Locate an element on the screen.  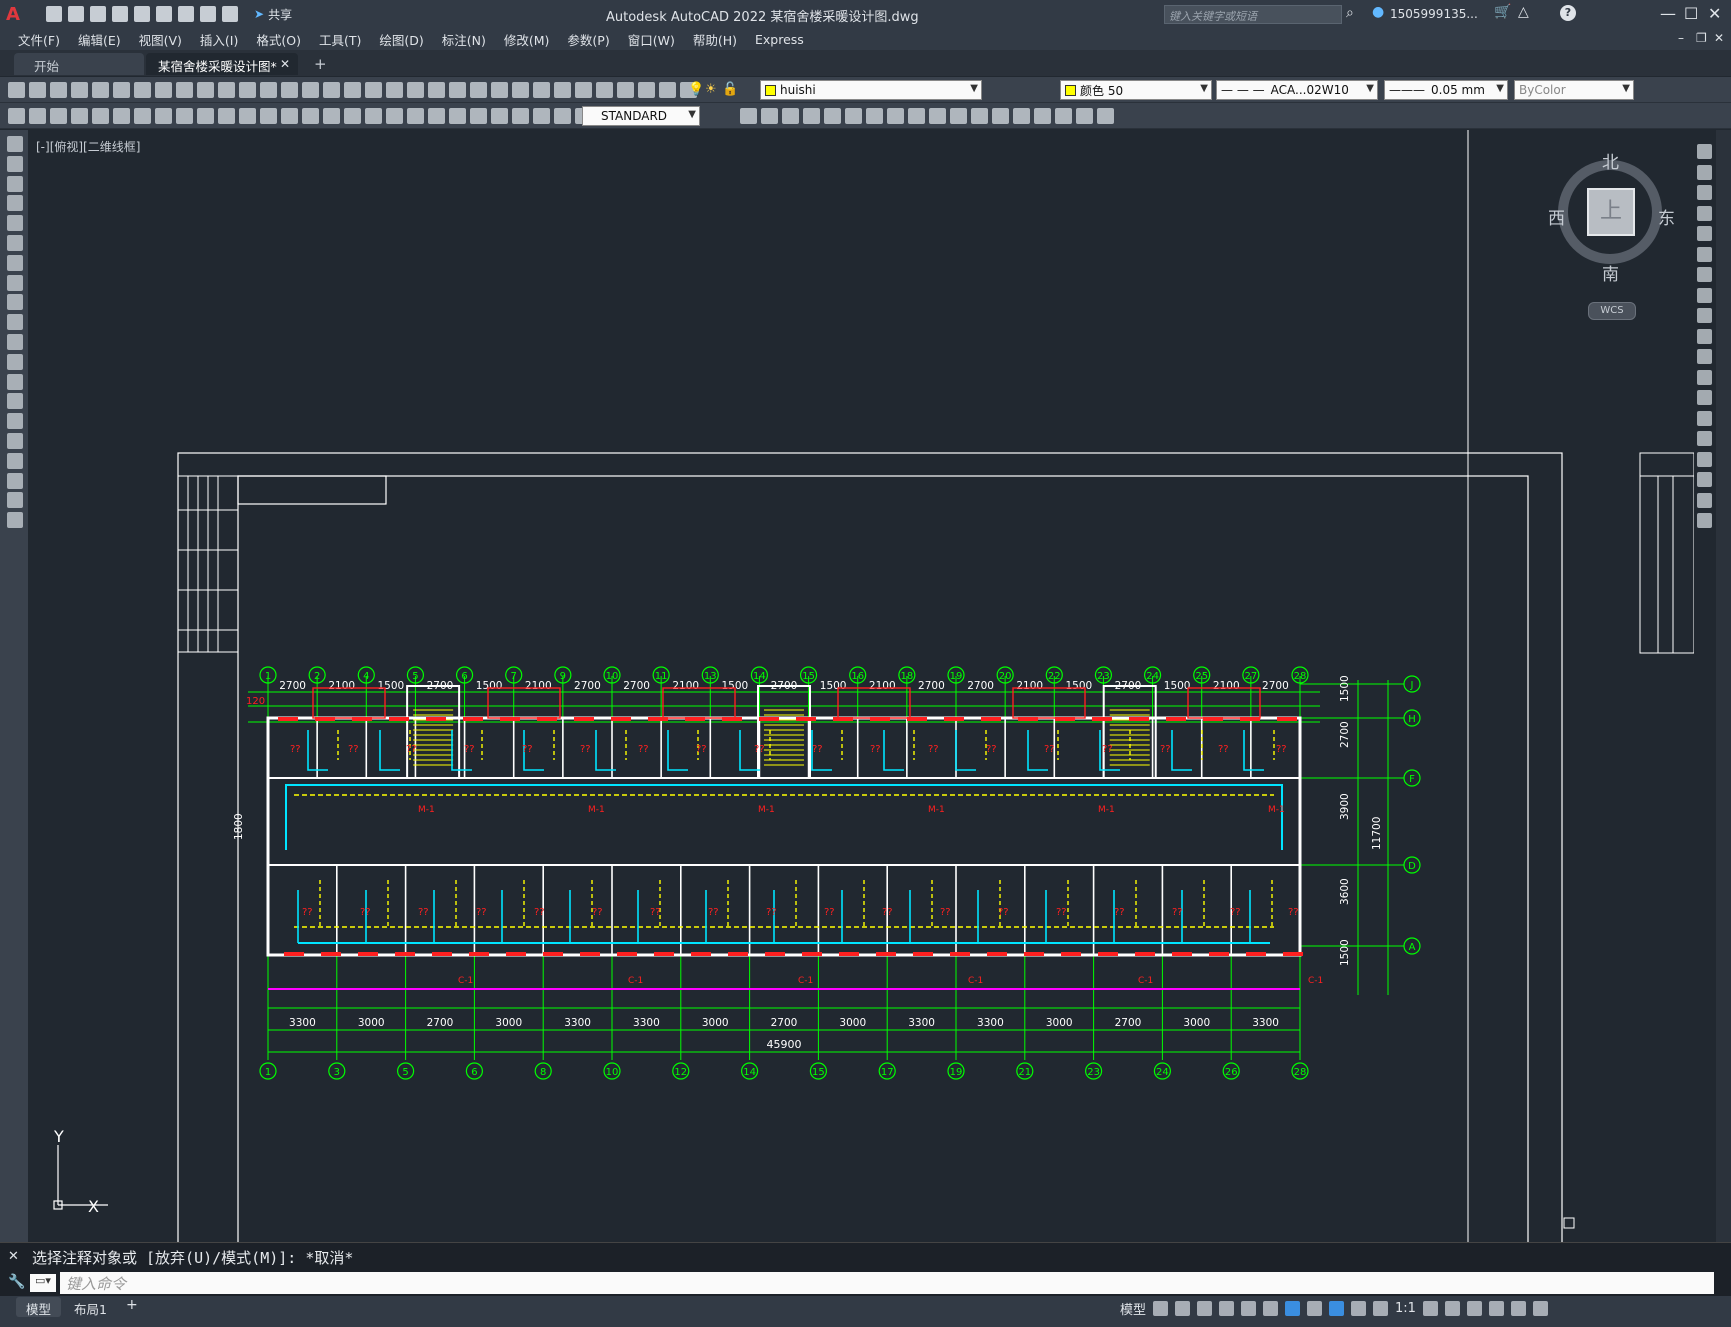
compass-east: 东 is located at coordinates (1666, 216).